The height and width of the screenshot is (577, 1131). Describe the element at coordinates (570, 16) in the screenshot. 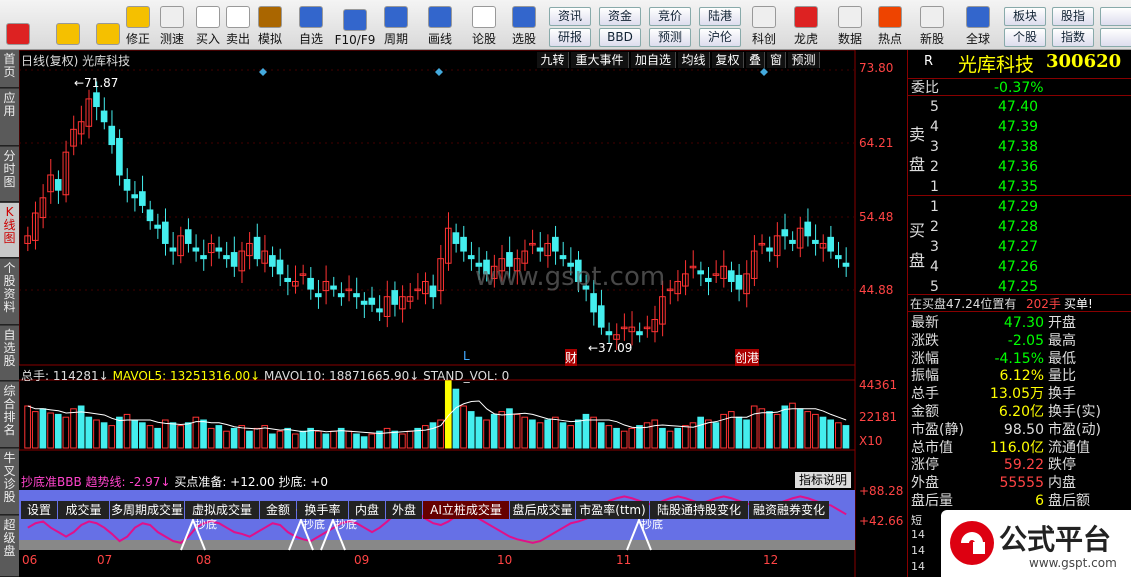

I see `toolbar-small-button: 资讯` at that location.